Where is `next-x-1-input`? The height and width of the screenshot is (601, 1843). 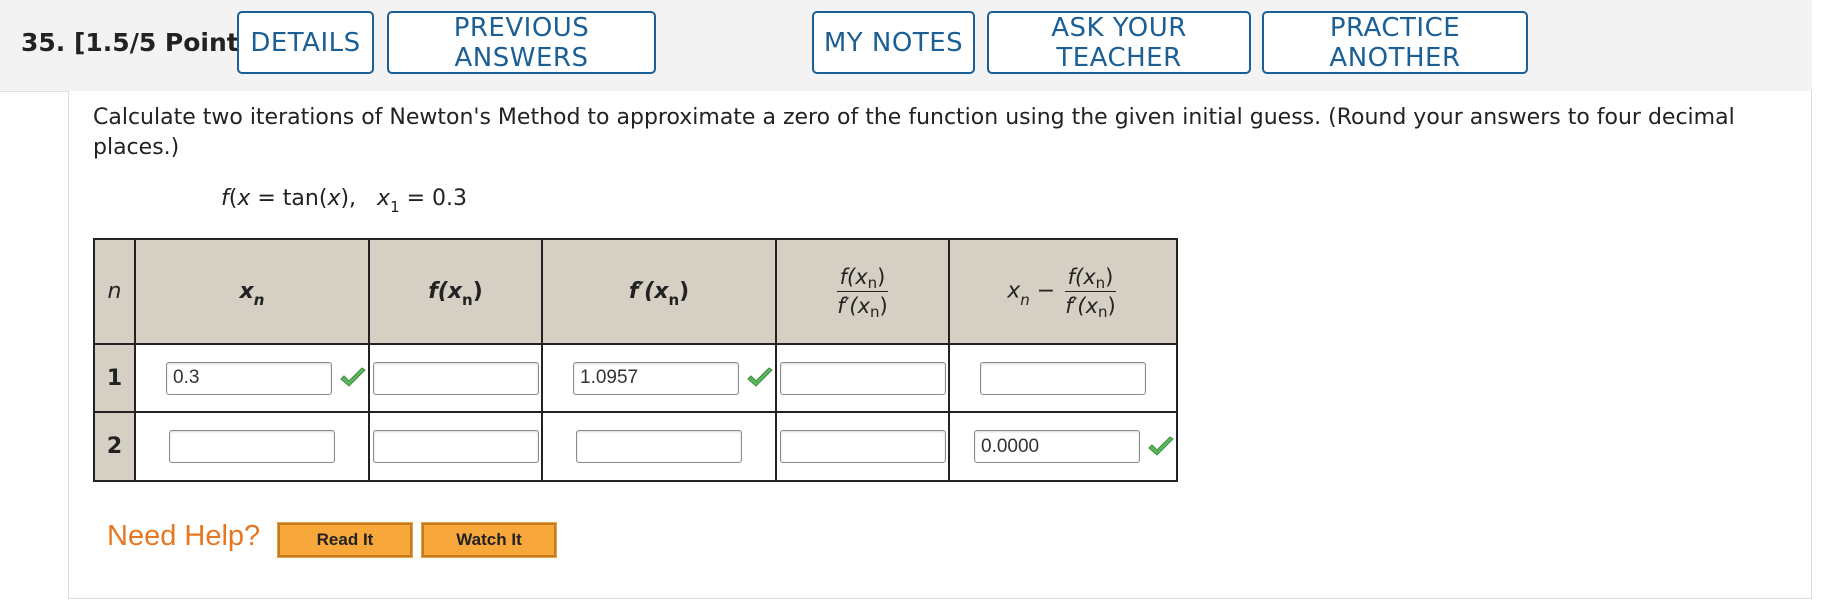
next-x-1-input is located at coordinates (1063, 378).